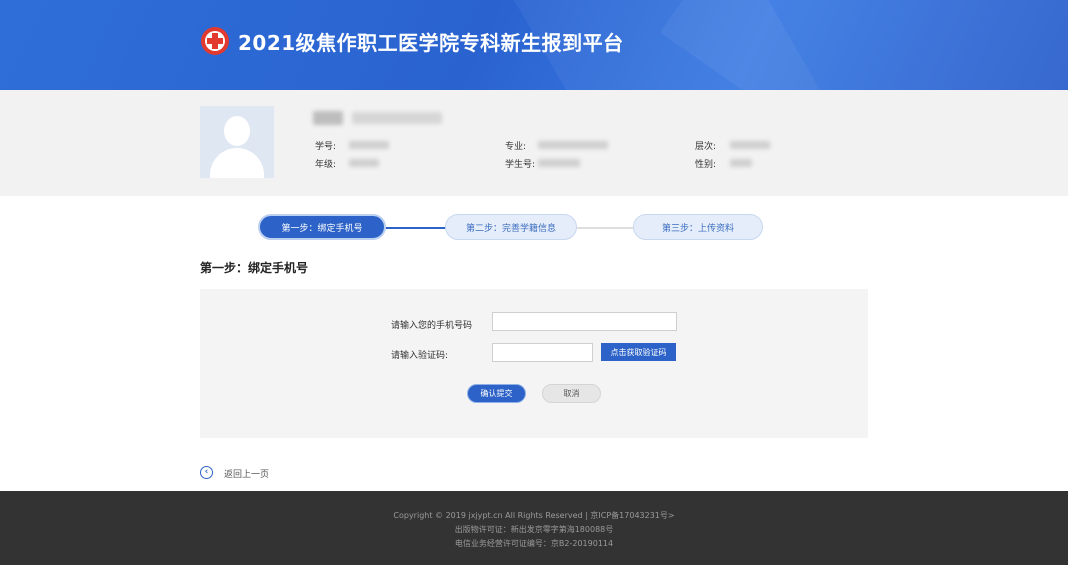  What do you see at coordinates (706, 147) in the screenshot?
I see `level-label: 层次:` at bounding box center [706, 147].